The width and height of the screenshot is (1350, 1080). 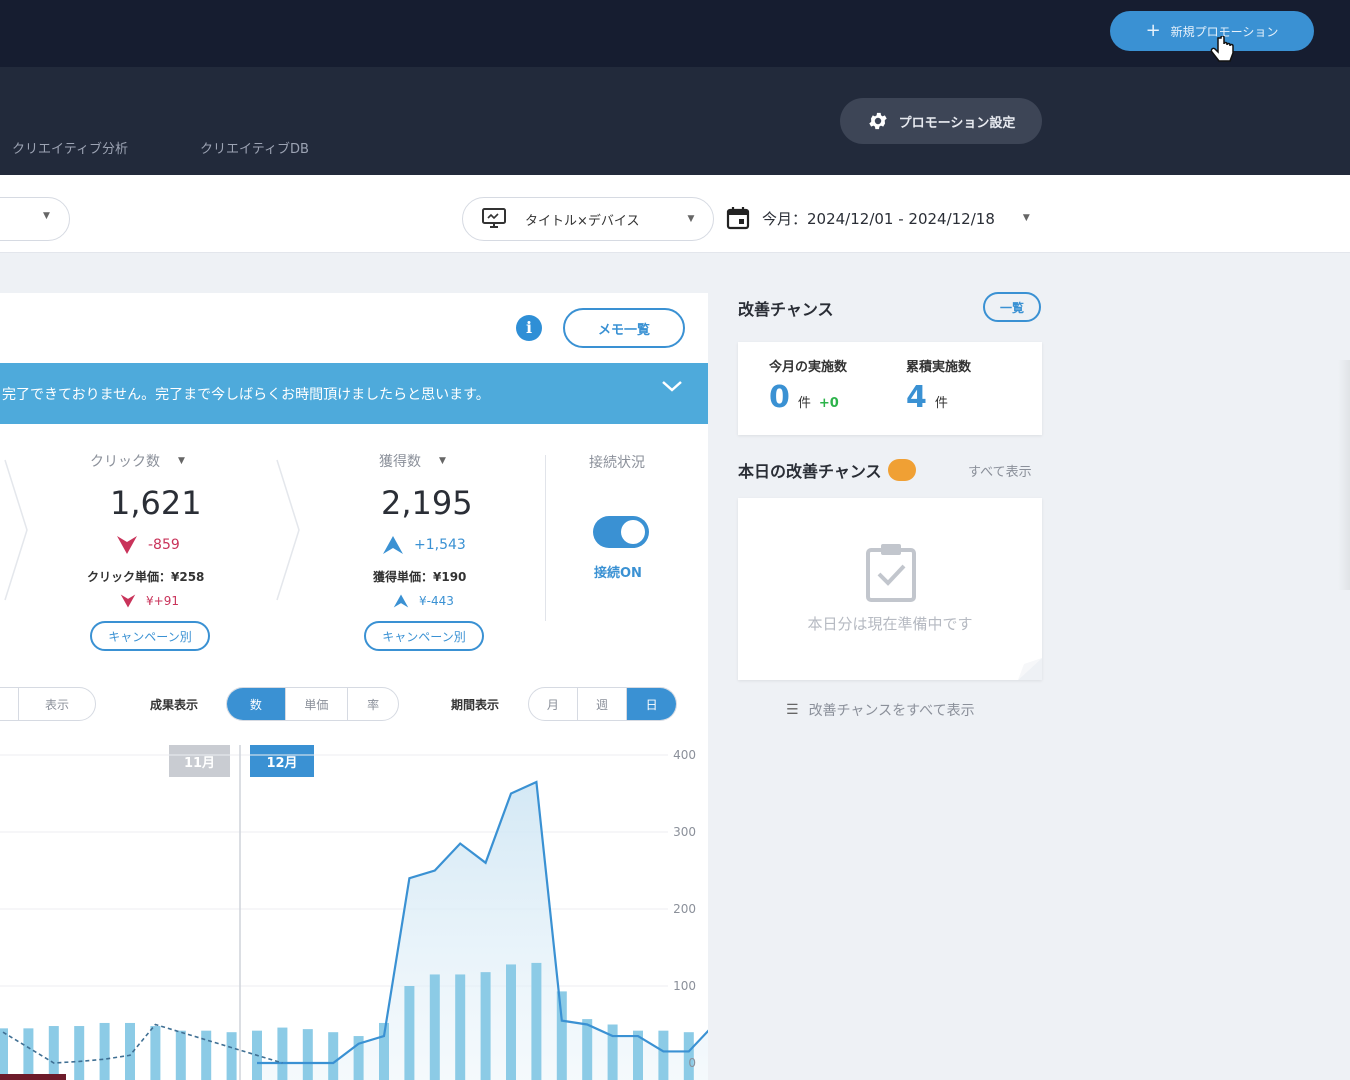 I want to click on this-month-count: 0 件 +0, so click(x=804, y=397).